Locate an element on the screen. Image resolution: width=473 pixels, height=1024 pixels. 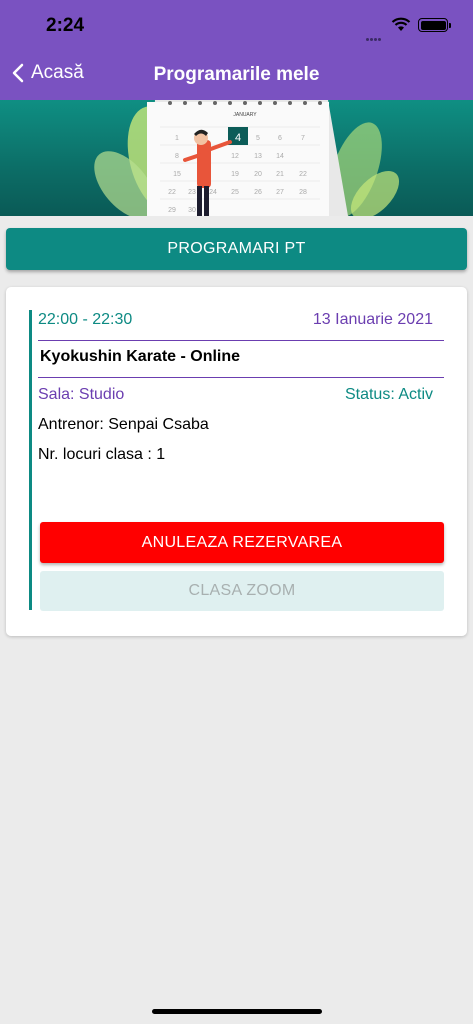
wifi-icon is located at coordinates (401, 24).